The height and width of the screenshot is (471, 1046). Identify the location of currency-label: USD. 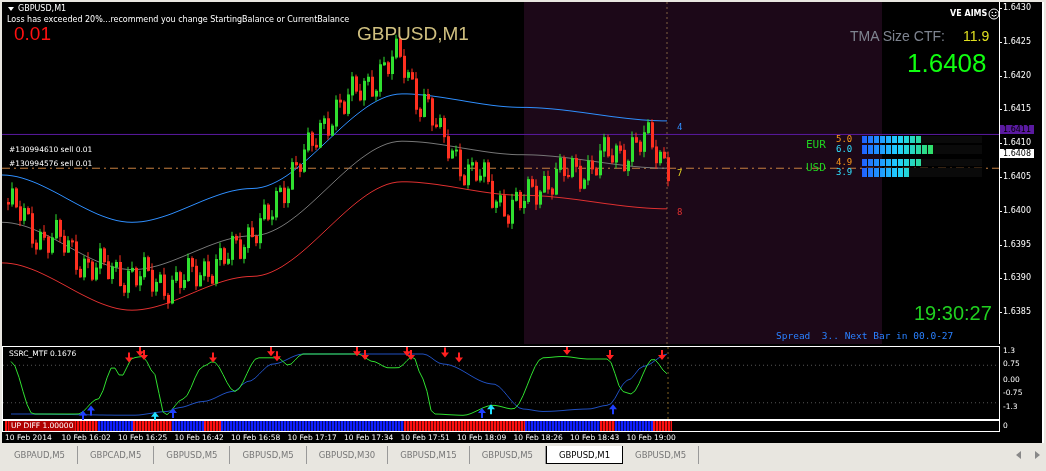
(816, 167).